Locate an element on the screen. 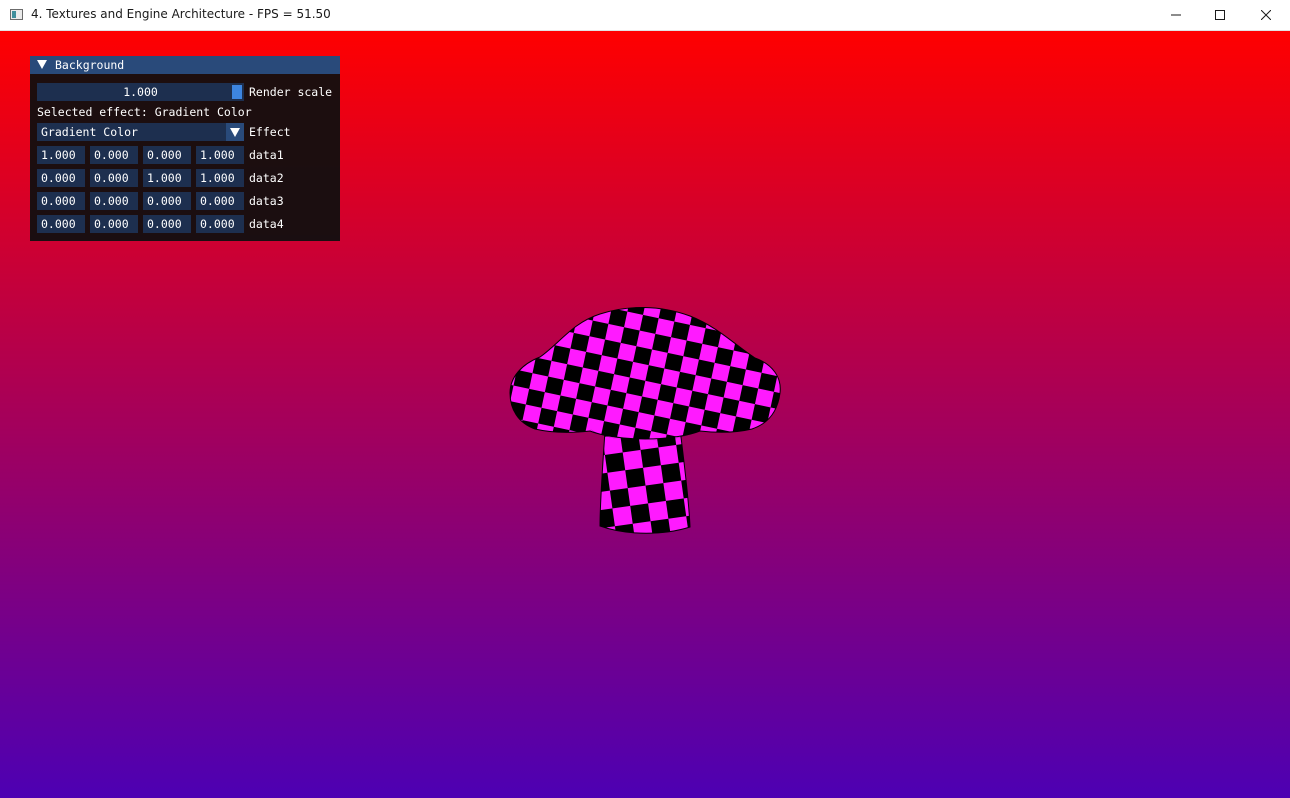  data2-z-field: 1.000 is located at coordinates (167, 178).